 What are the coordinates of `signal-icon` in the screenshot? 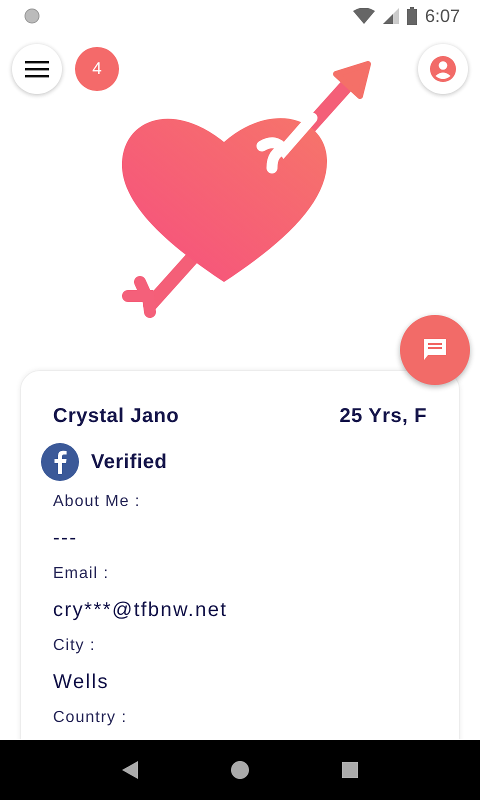 It's located at (390, 16).